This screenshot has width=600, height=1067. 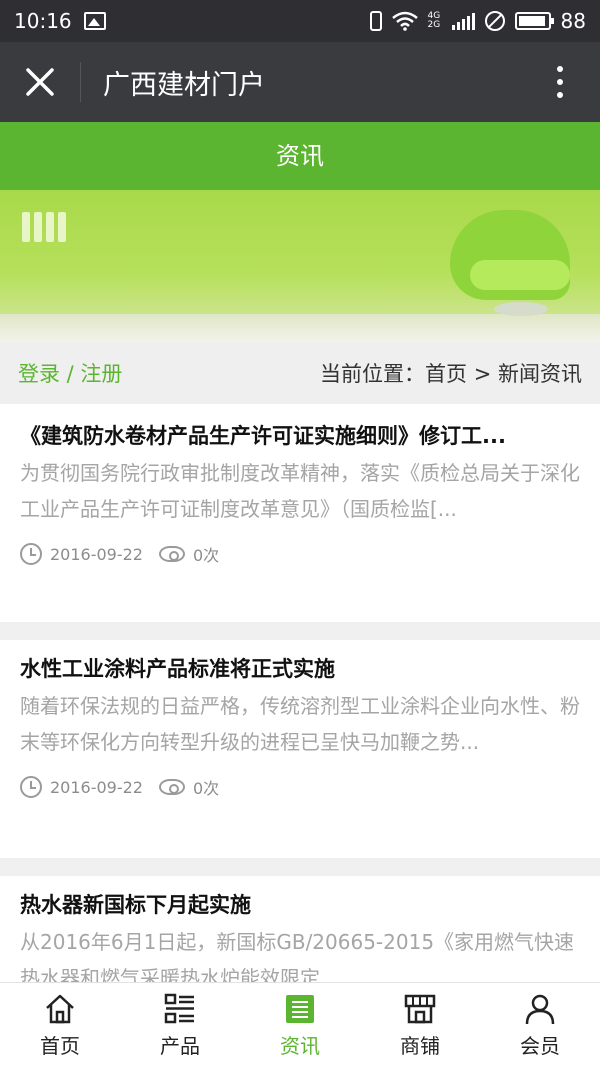 I want to click on nav-label: 商铺, so click(x=420, y=1045).